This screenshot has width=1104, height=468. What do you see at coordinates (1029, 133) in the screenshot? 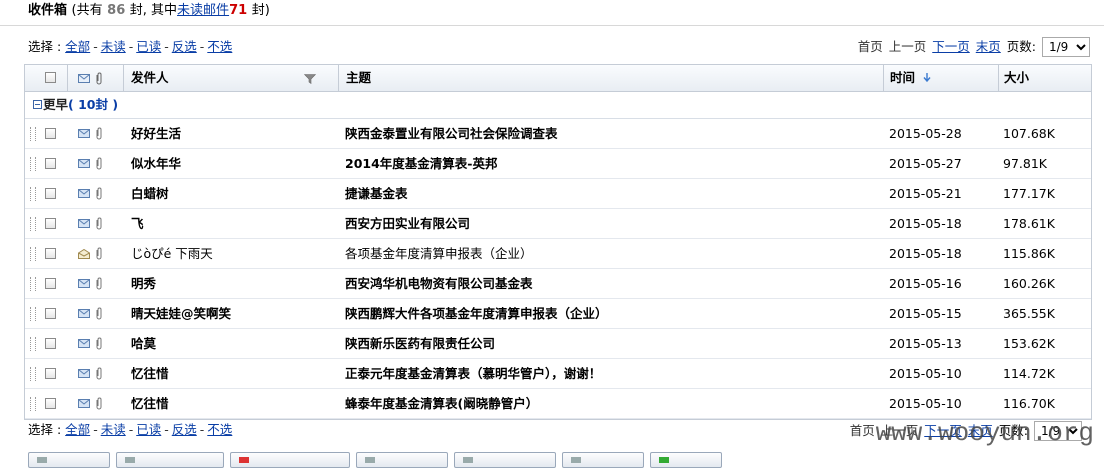
I see `row-size: 107.68K` at bounding box center [1029, 133].